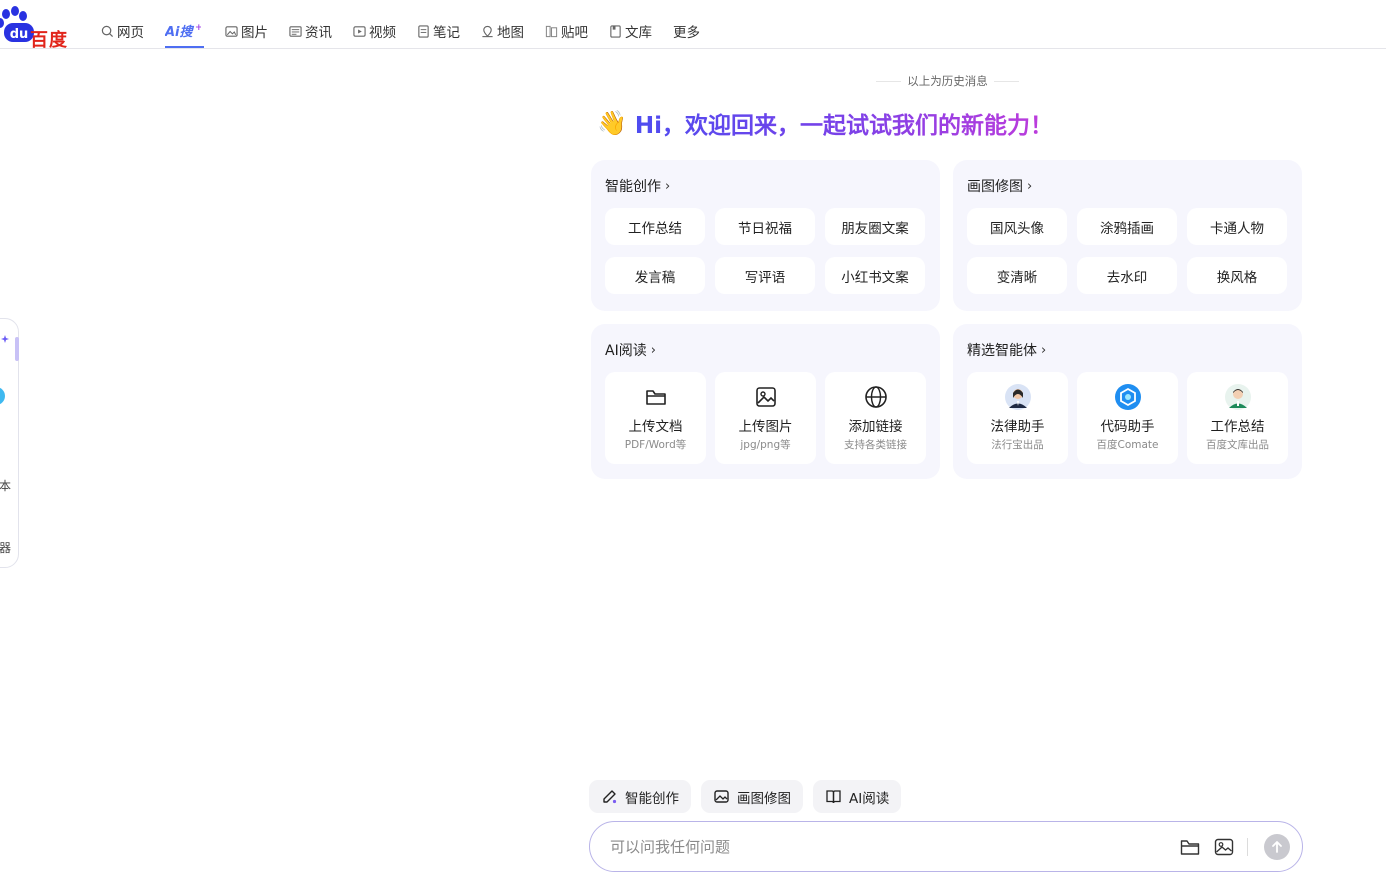  Describe the element at coordinates (652, 798) in the screenshot. I see `quick-button-label: 智能创作` at that location.